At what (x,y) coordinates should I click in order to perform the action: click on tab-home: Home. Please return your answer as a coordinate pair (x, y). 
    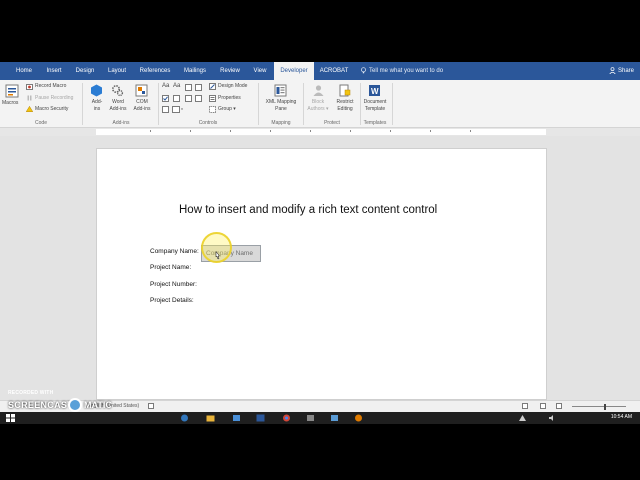
    Looking at the image, I should click on (24, 71).